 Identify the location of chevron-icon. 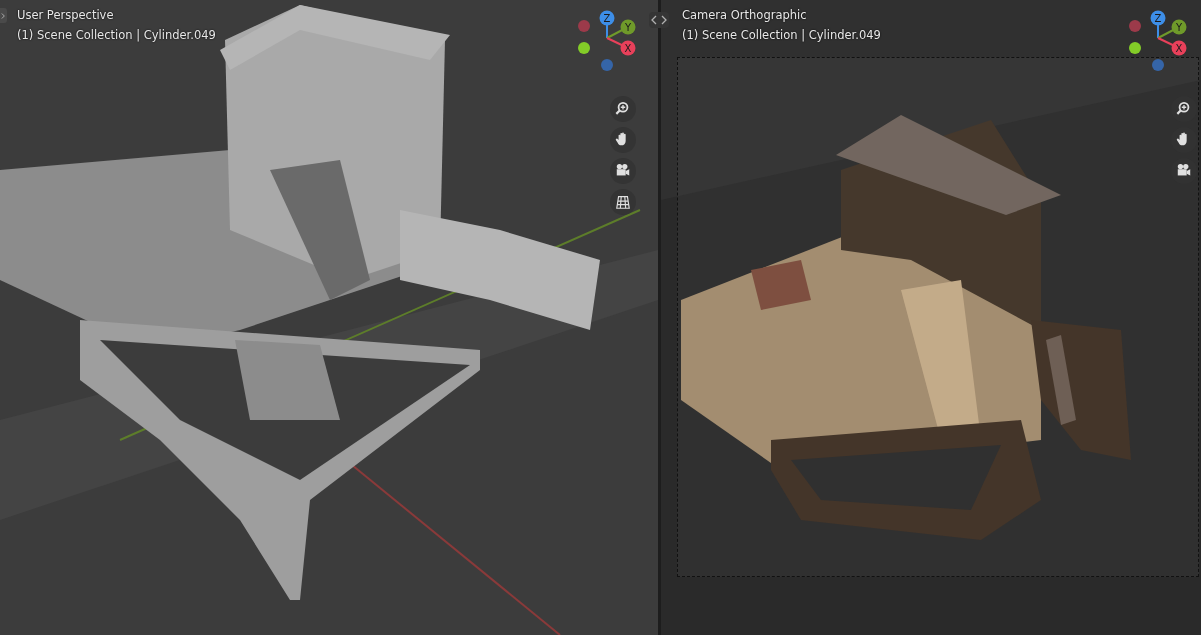
(3, 15).